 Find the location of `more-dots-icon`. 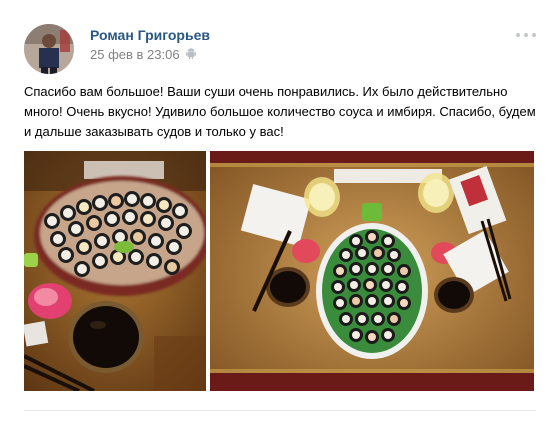

more-dots-icon is located at coordinates (526, 35).